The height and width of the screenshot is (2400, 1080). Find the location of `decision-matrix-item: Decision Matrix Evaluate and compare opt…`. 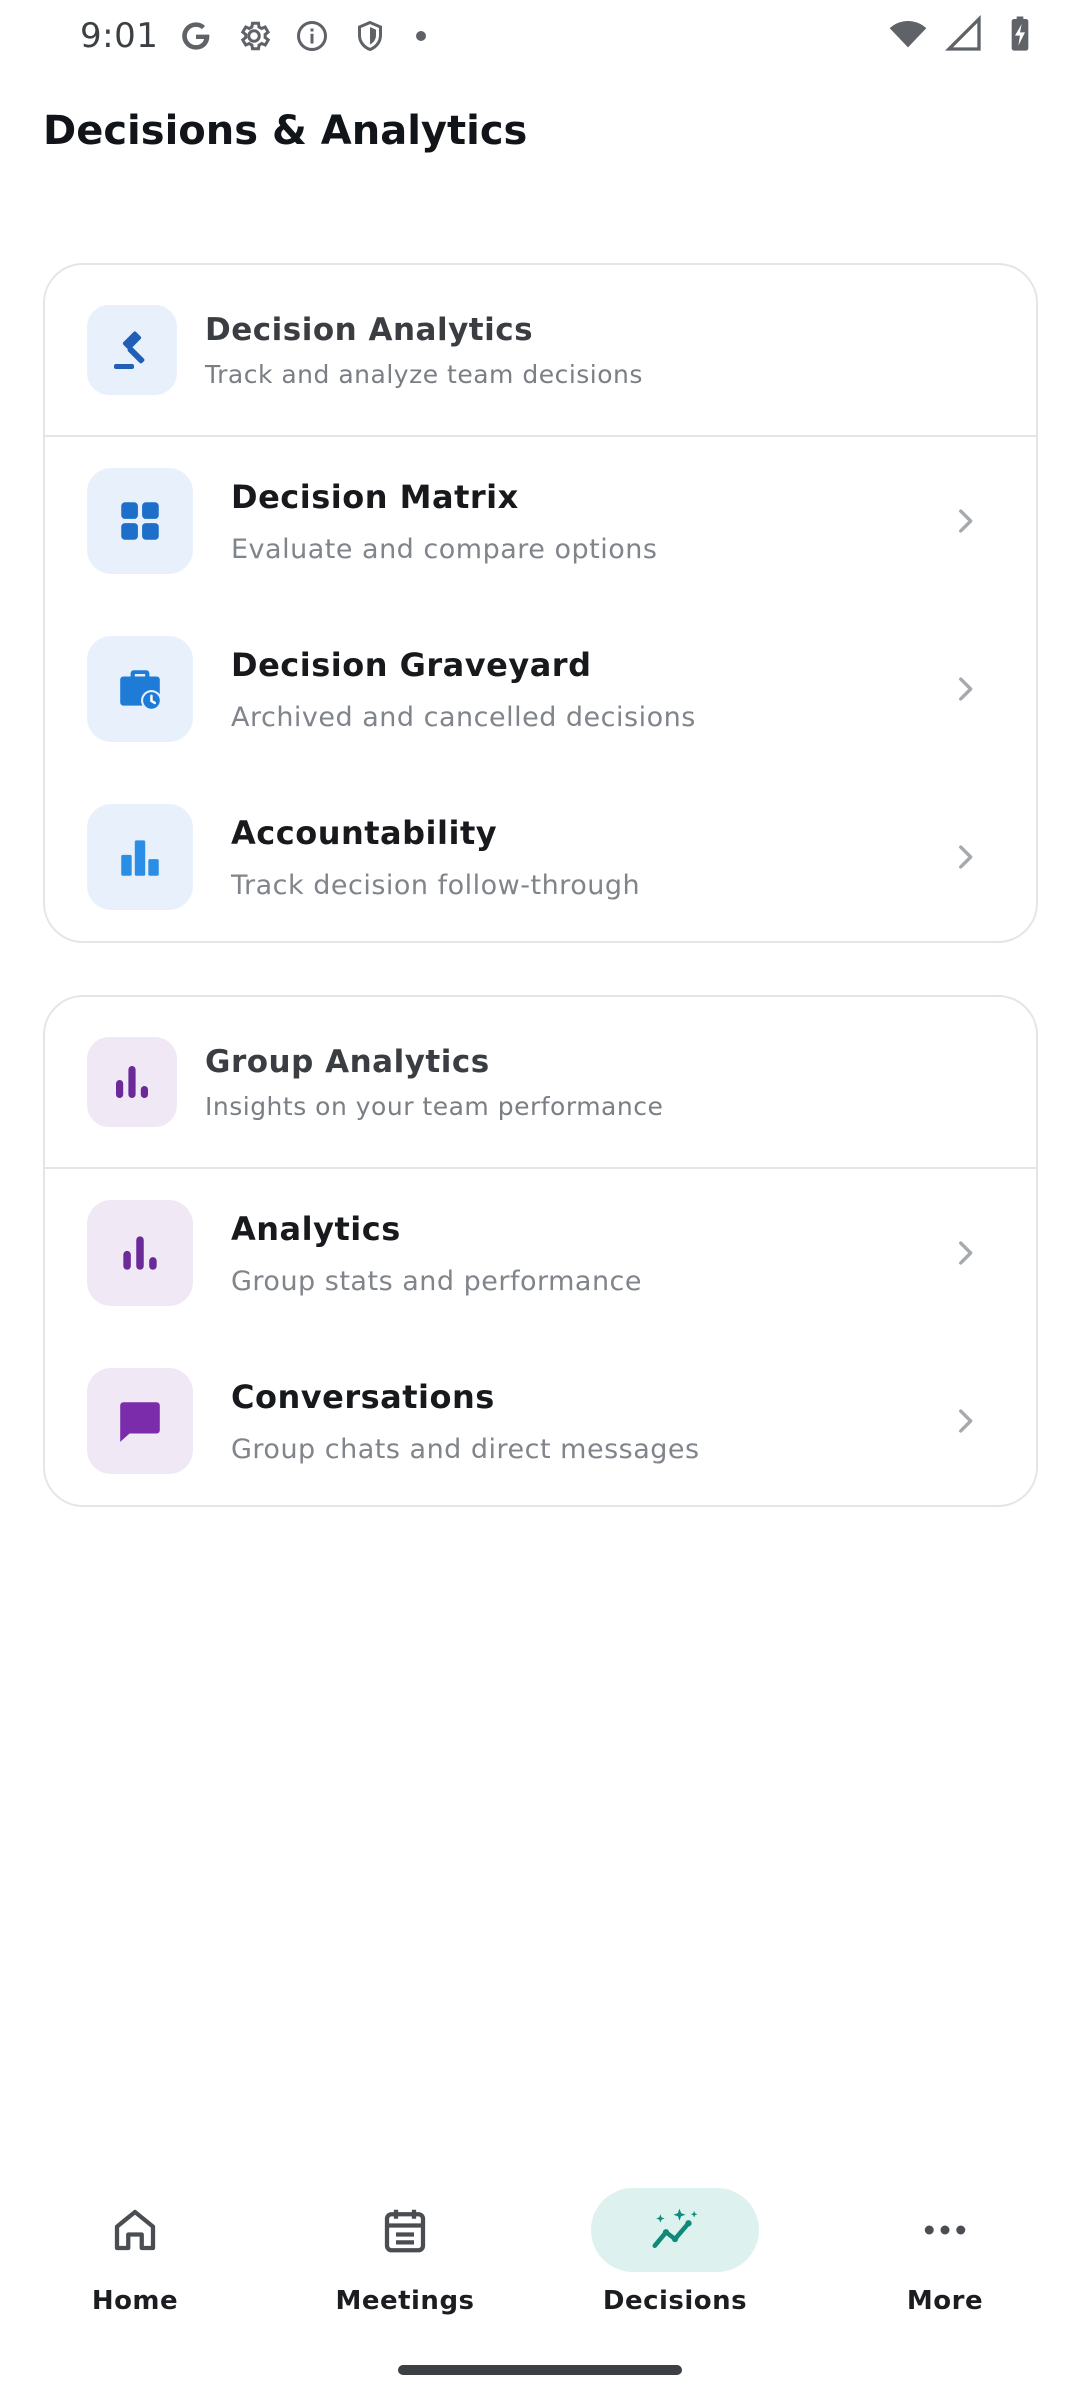

decision-matrix-item: Decision Matrix Evaluate and compare opt… is located at coordinates (540, 521).